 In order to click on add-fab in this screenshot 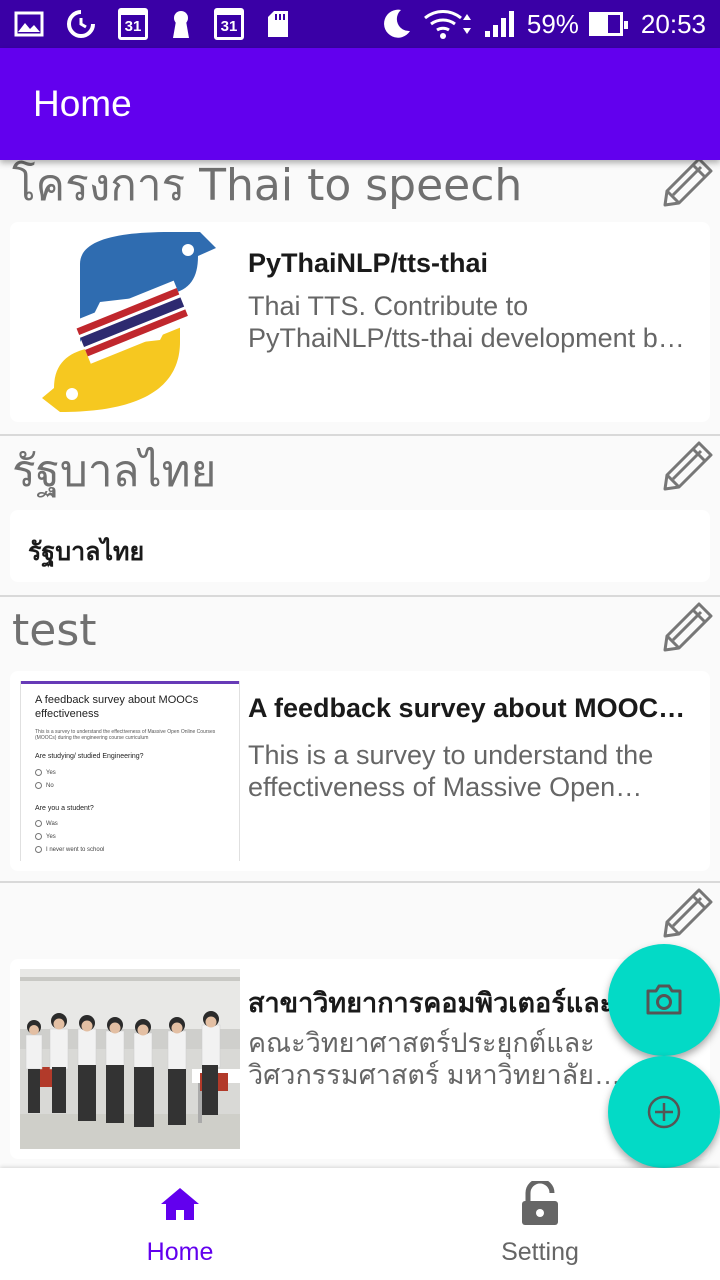, I will do `click(664, 1112)`.